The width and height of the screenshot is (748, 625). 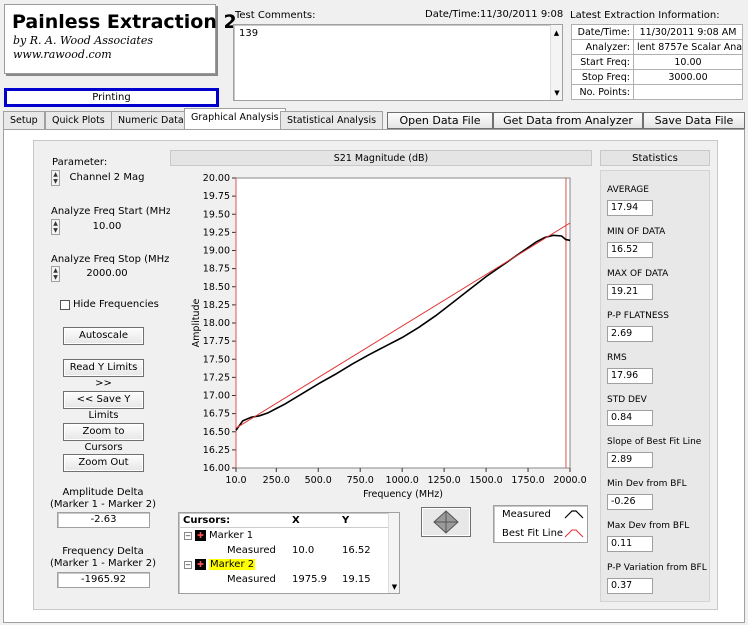 I want to click on y-tick-label: 17.50, so click(x=216, y=359).